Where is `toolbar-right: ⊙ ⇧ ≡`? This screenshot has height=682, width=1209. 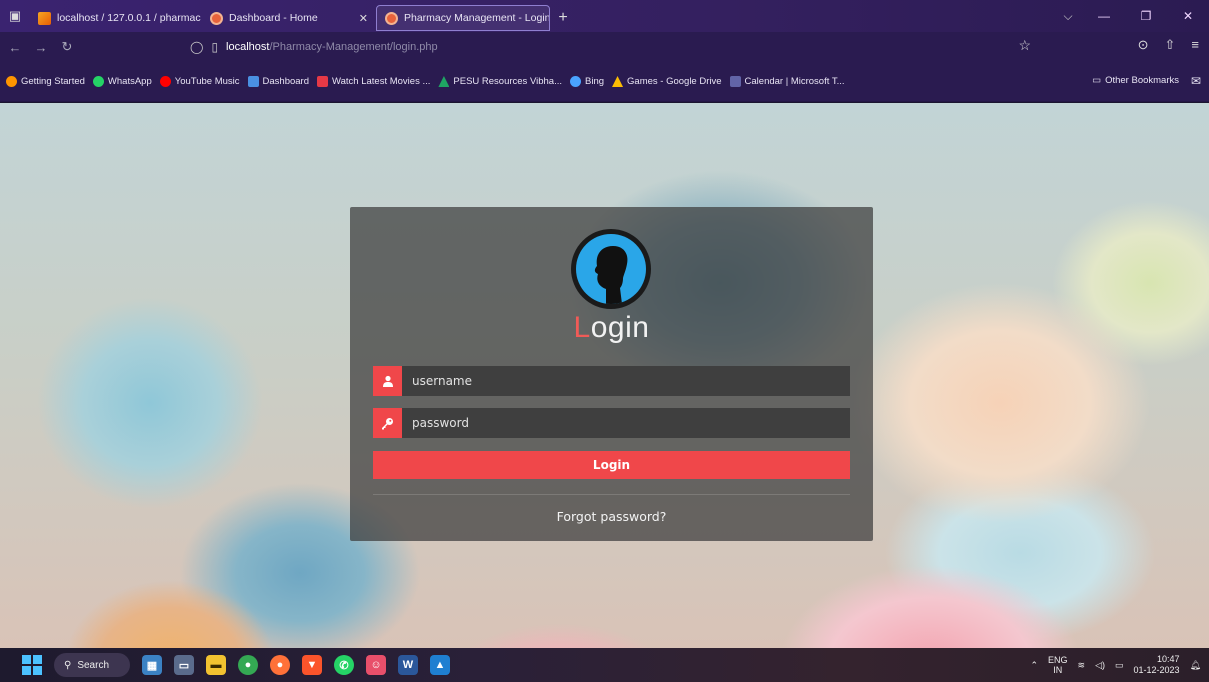
toolbar-right: ⊙ ⇧ ≡ is located at coordinates (1168, 45).